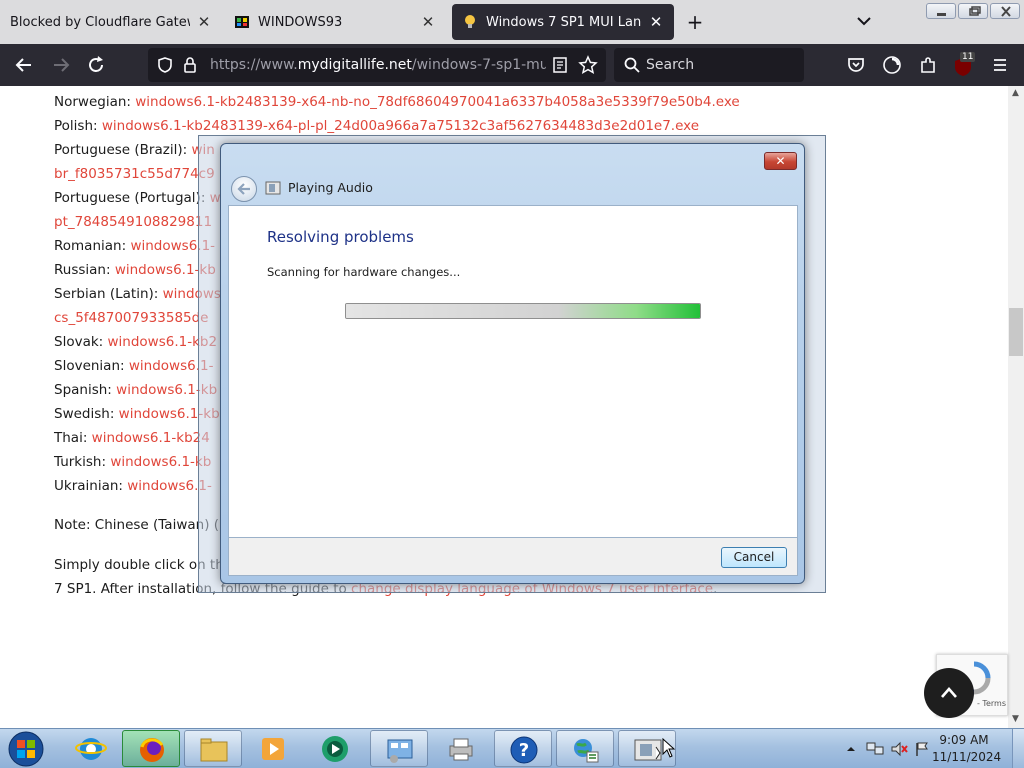  I want to click on lock-icon, so click(190, 65).